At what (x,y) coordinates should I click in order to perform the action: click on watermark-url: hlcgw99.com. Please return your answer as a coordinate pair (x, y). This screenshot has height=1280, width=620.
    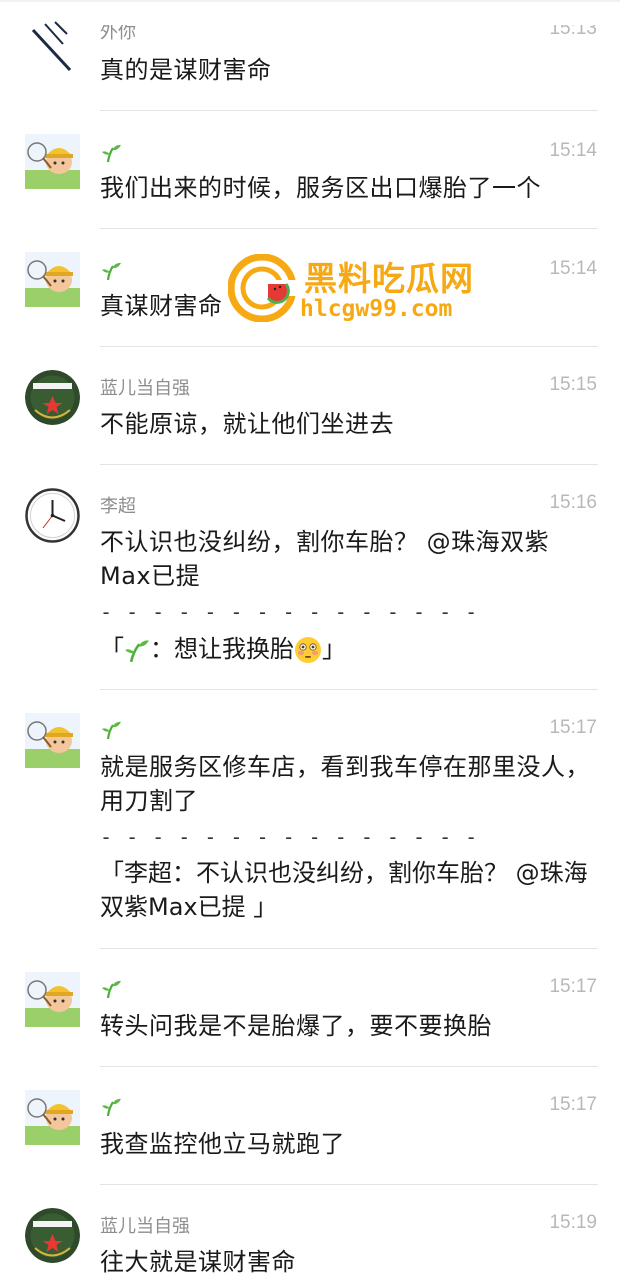
    Looking at the image, I should click on (376, 309).